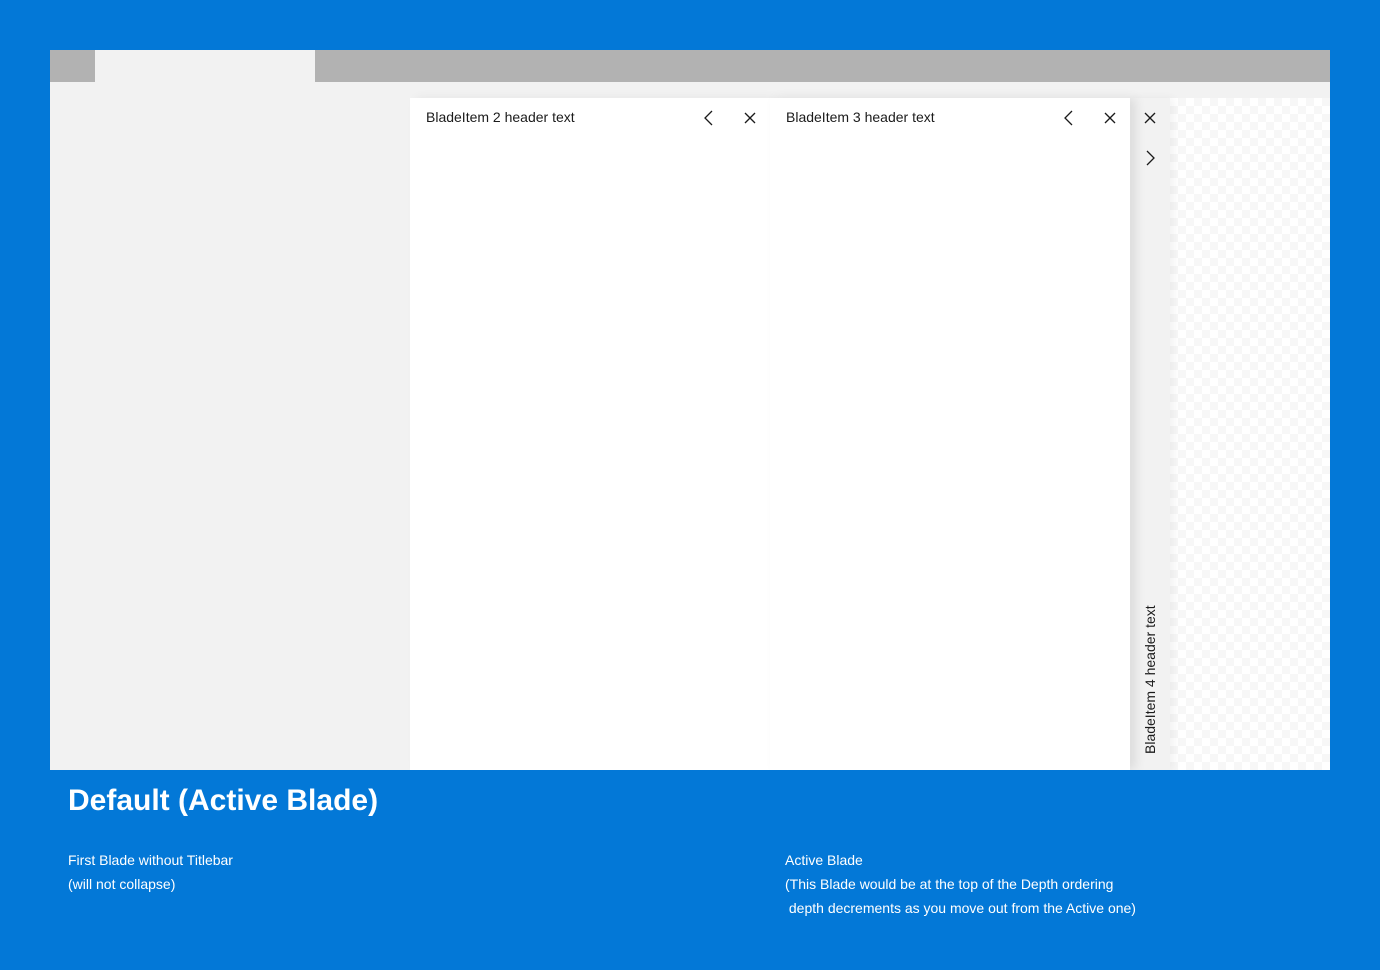 This screenshot has height=970, width=1380. I want to click on blade-3-back-button, so click(1069, 118).